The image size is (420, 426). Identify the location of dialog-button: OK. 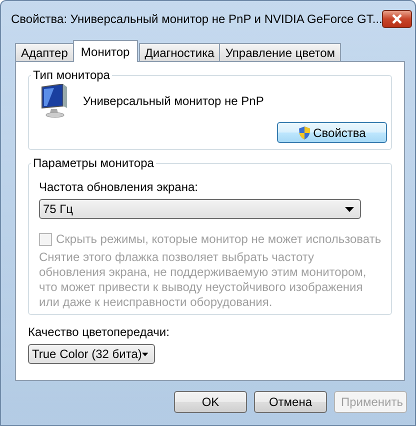
(210, 402).